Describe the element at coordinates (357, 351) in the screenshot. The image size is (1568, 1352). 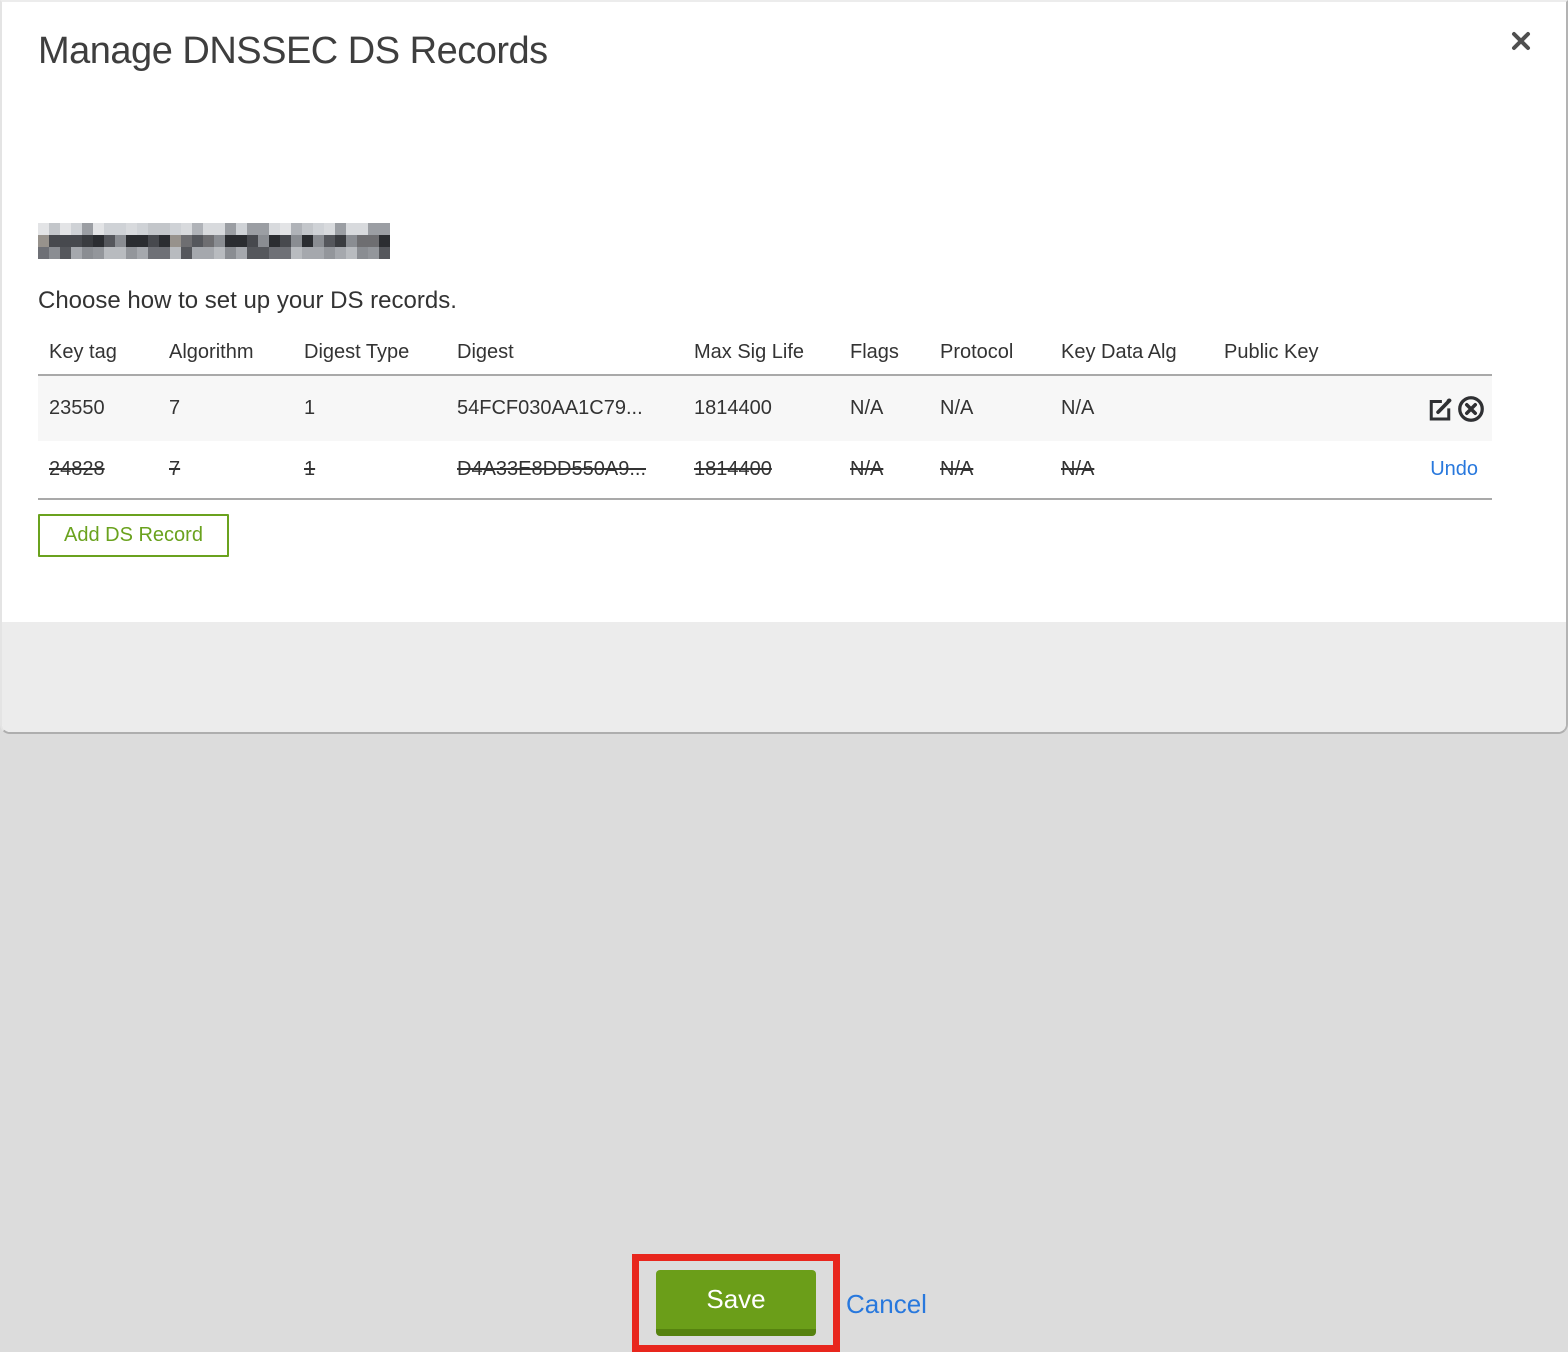
I see `column-header: Digest Type` at that location.